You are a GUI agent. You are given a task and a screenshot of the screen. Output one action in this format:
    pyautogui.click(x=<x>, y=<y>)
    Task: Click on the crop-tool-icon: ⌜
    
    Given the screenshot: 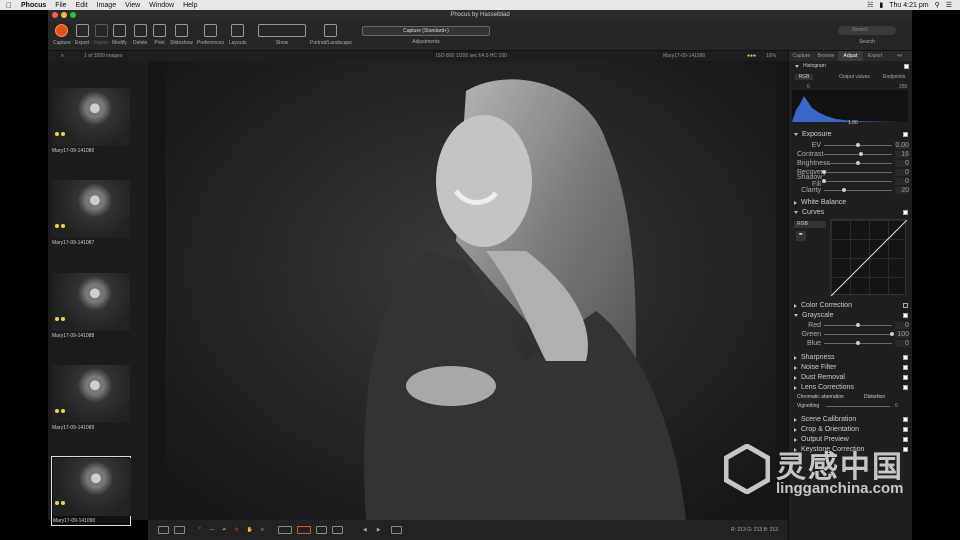 What is the action you would take?
    pyautogui.click(x=200, y=530)
    